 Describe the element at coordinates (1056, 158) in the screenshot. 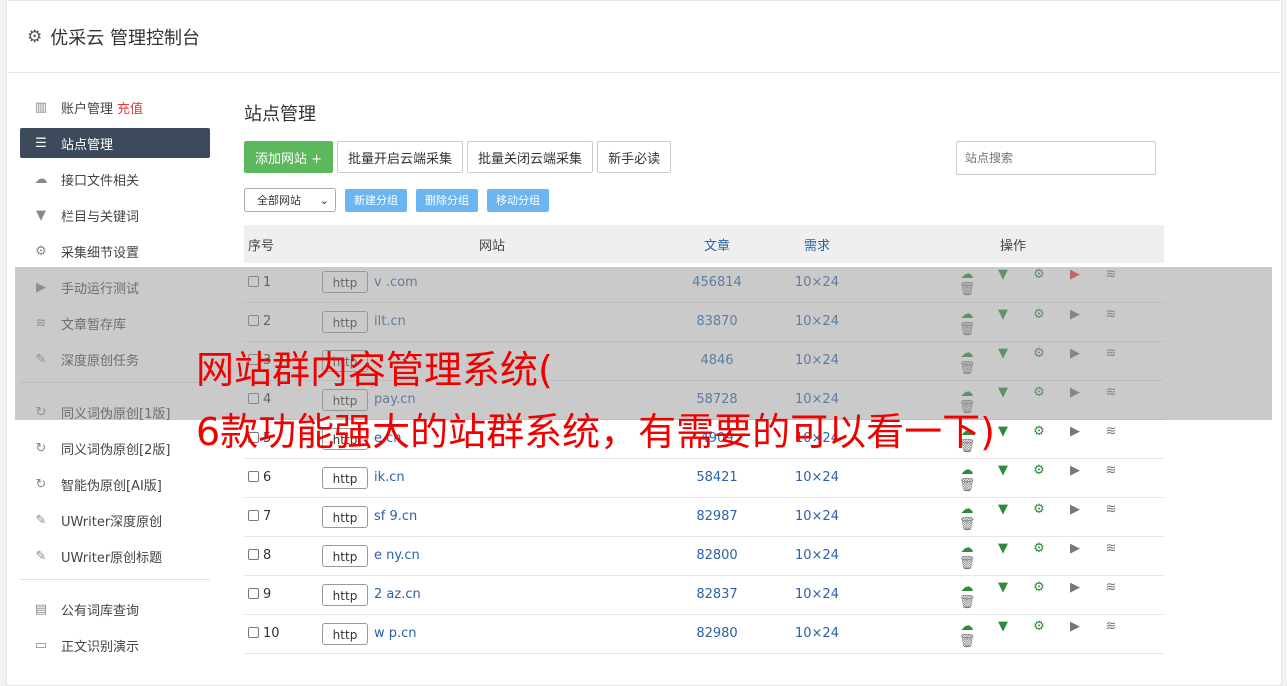

I see `site-search-input` at that location.